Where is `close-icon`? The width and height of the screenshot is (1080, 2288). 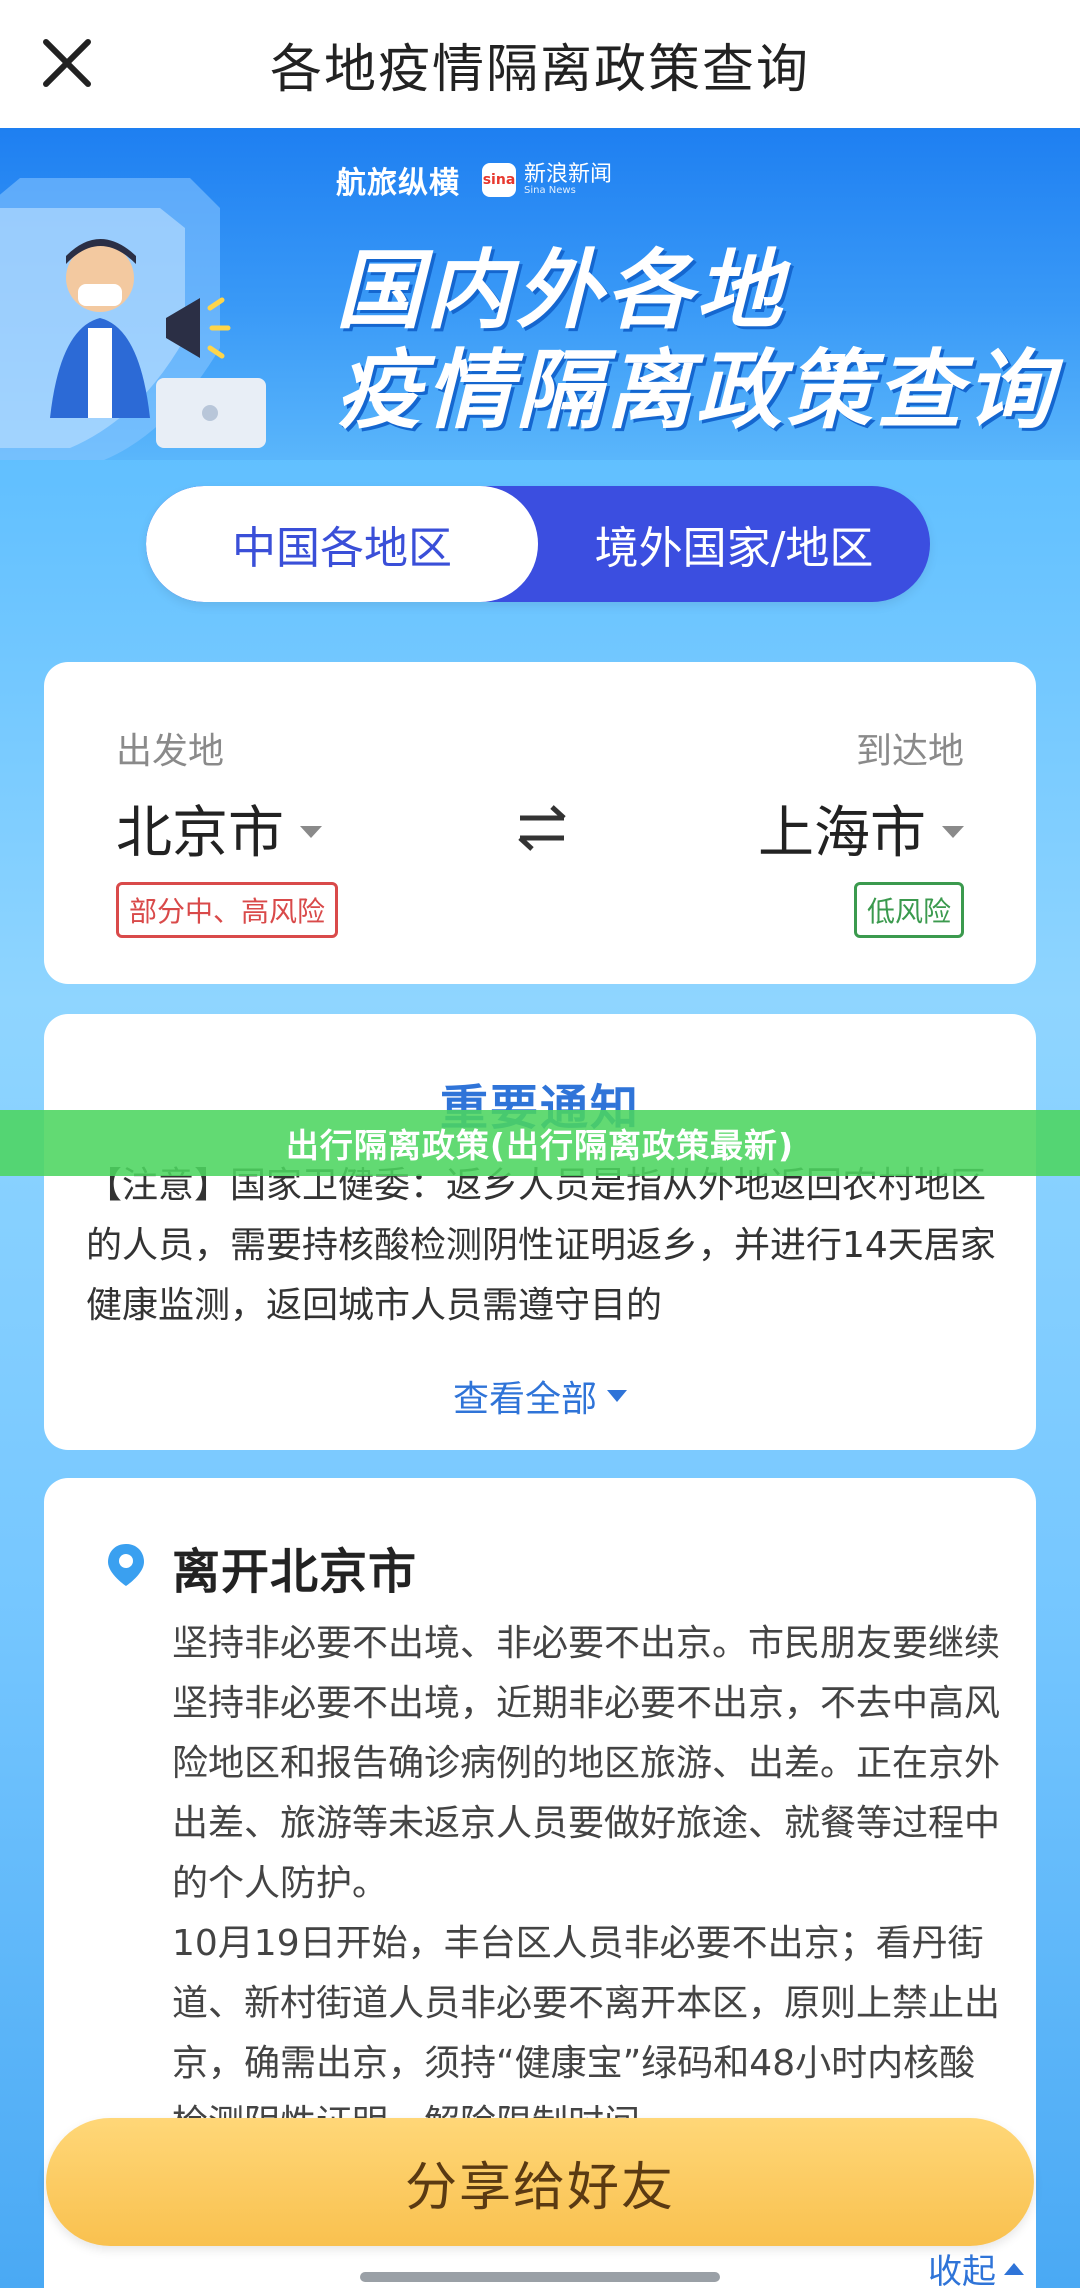
close-icon is located at coordinates (67, 63).